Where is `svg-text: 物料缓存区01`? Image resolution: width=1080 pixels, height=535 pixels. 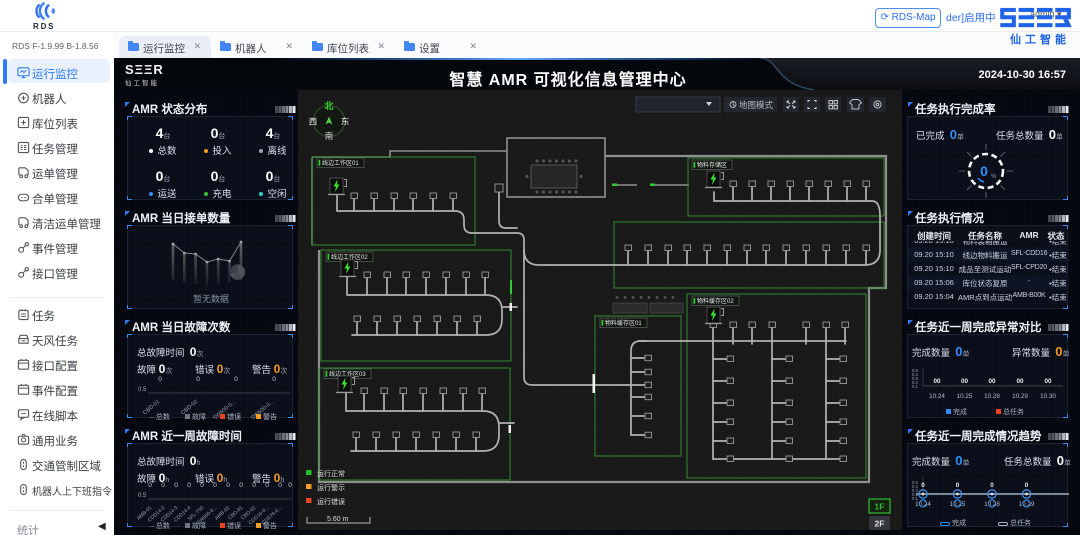
svg-text: 物料缓存区01 is located at coordinates (623, 323).